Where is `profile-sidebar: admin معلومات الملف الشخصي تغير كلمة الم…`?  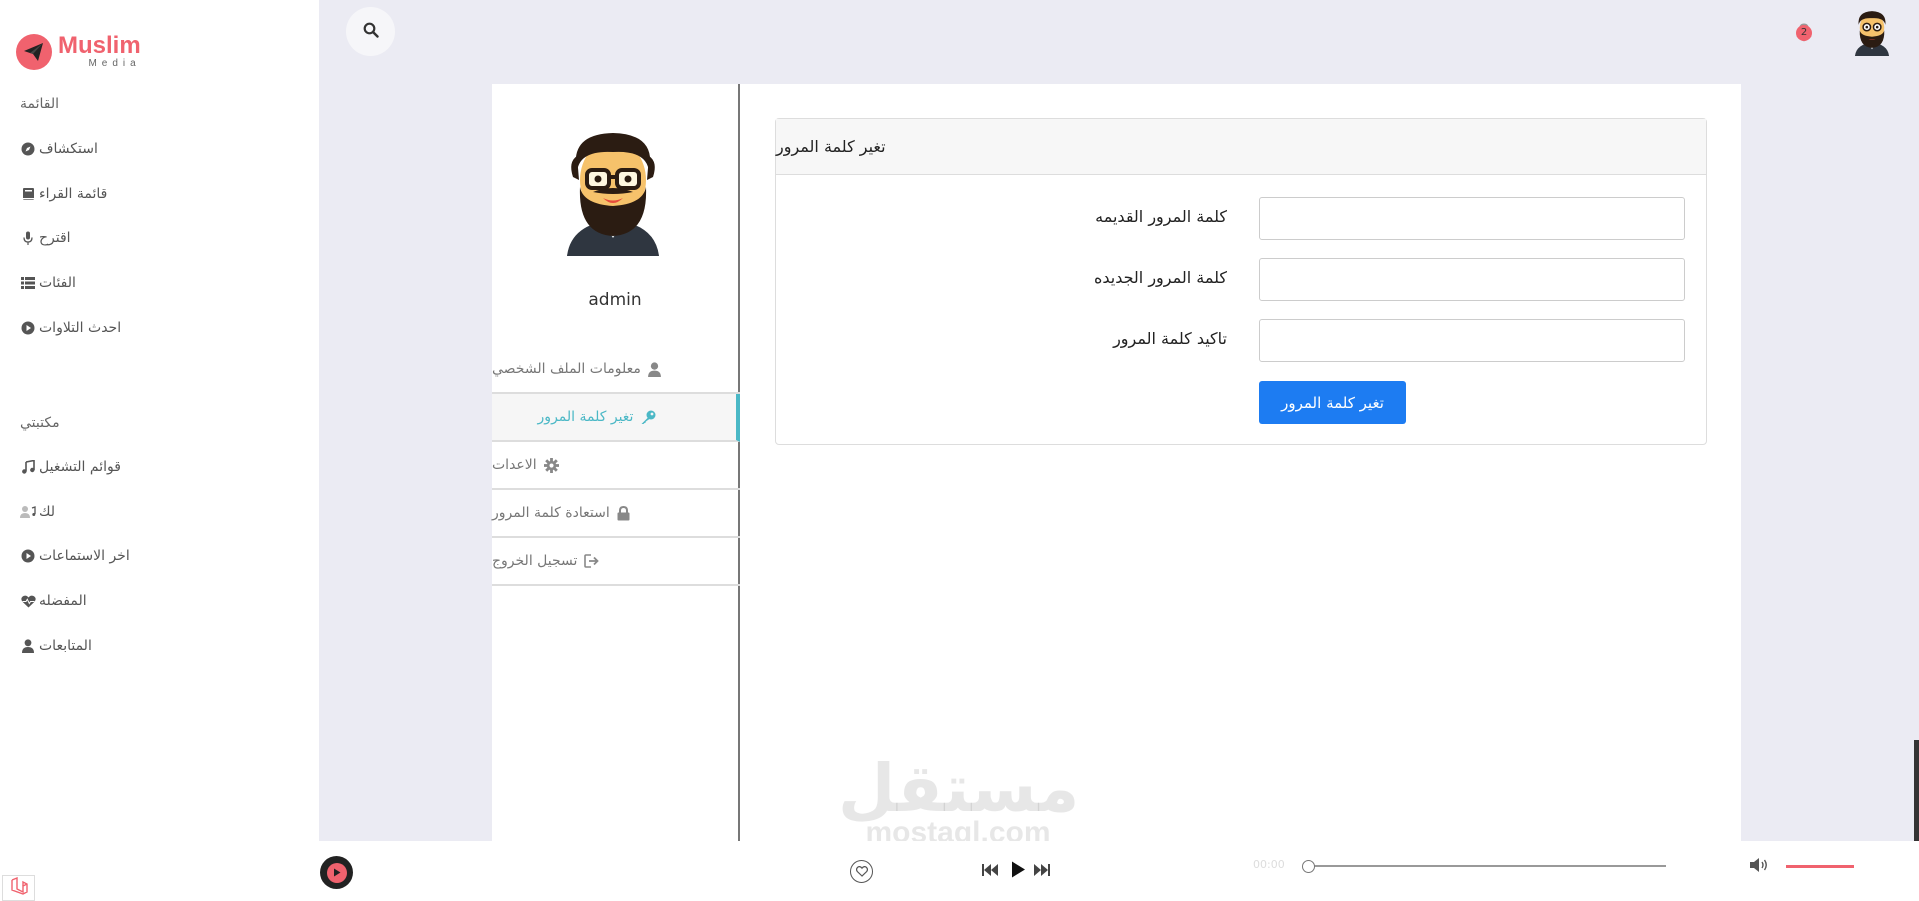 profile-sidebar: admin معلومات الملف الشخصي تغير كلمة الم… is located at coordinates (616, 462).